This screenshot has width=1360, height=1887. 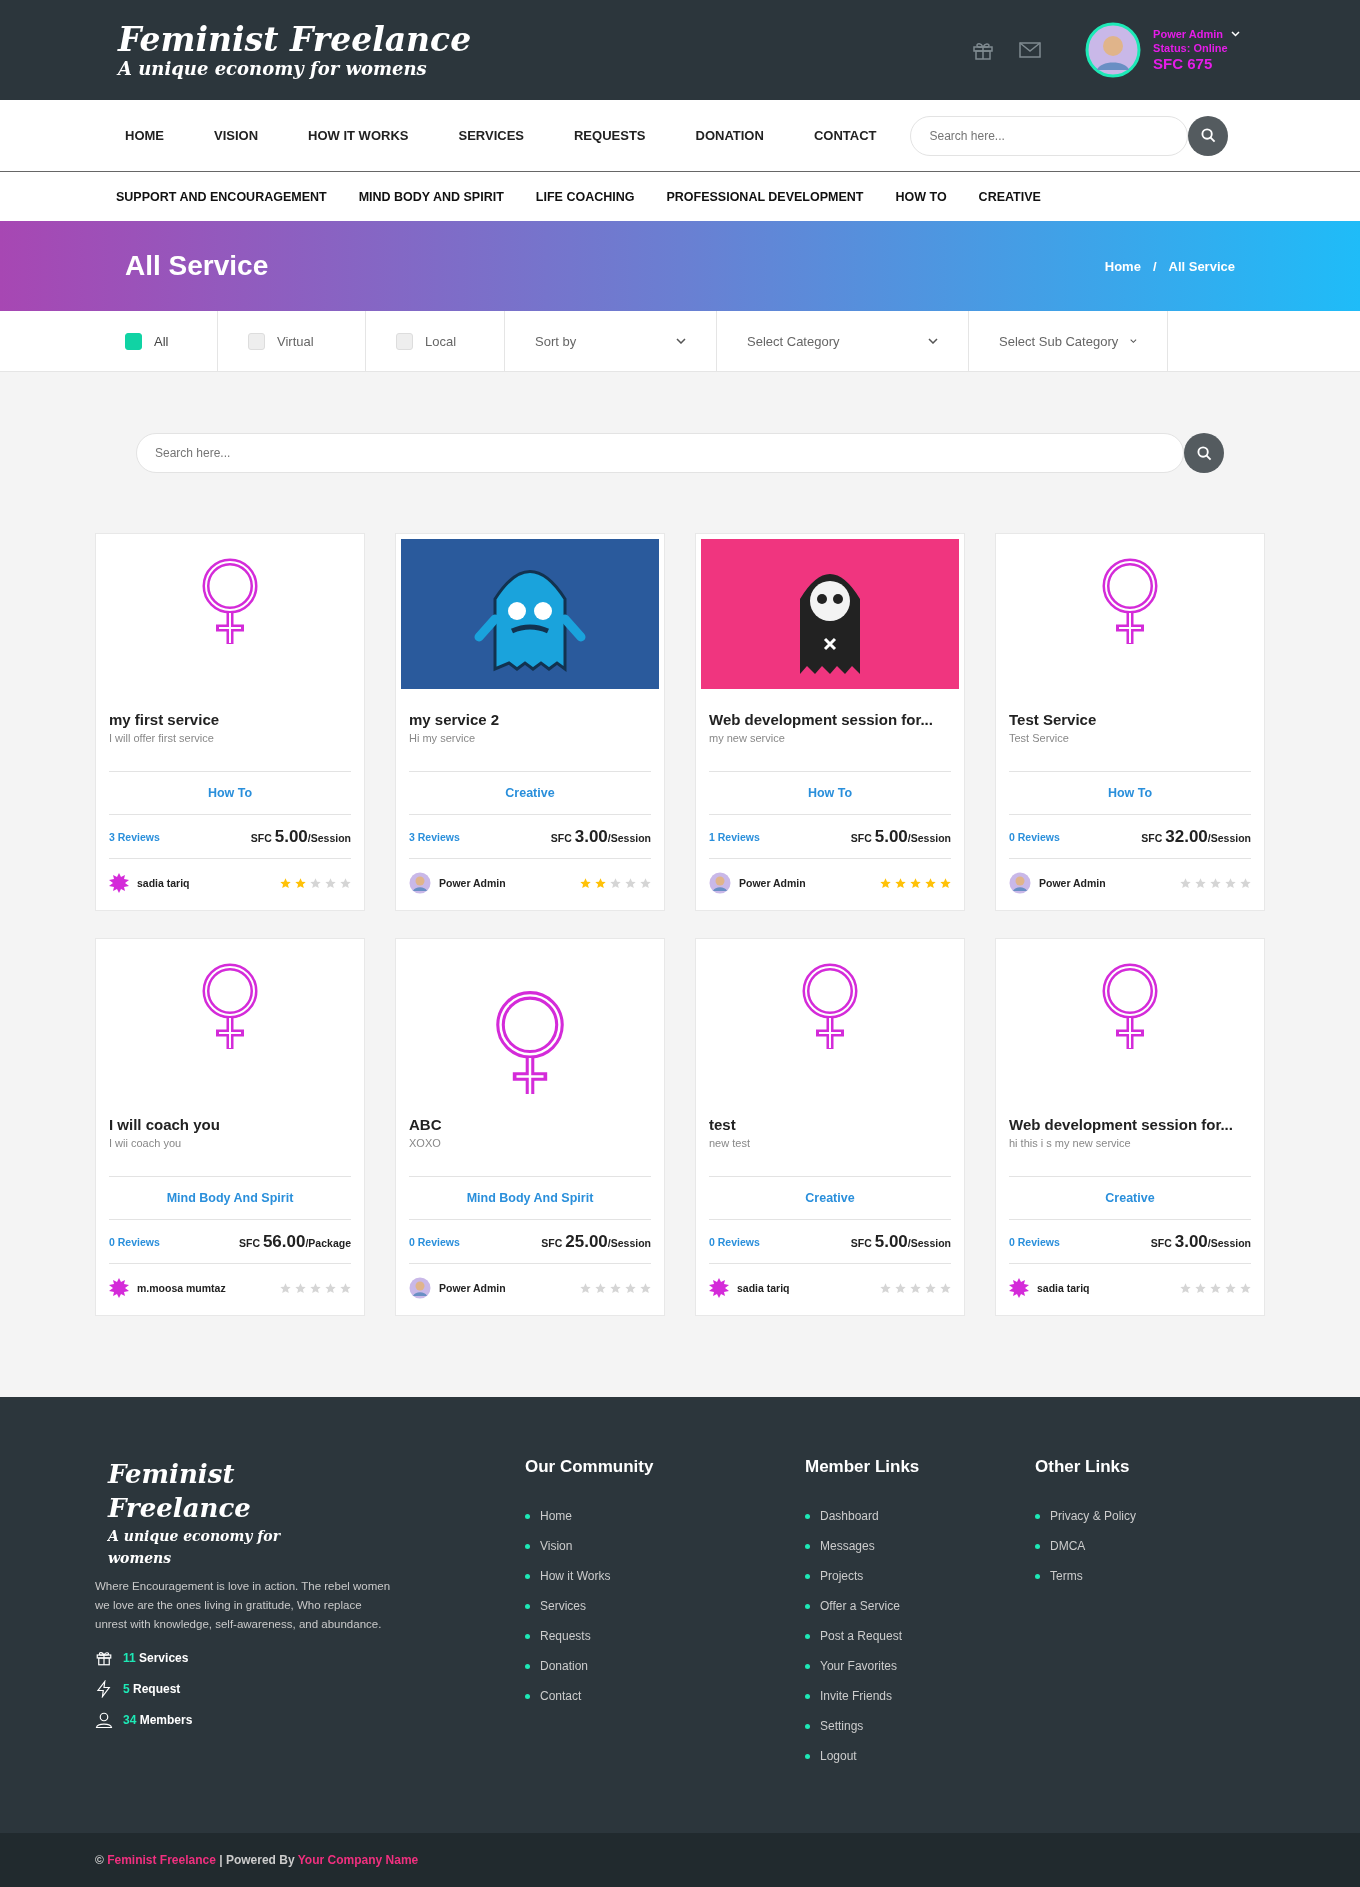 I want to click on category-link: PROFESSIONAL DEVELOPMENT, so click(x=765, y=196).